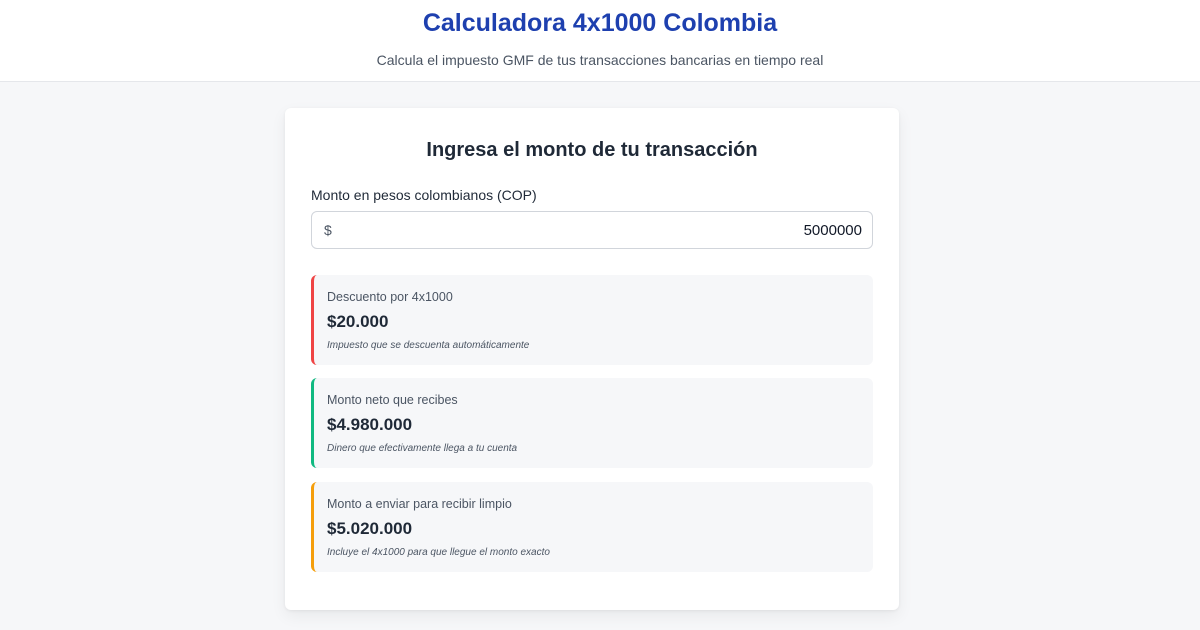  Describe the element at coordinates (592, 150) in the screenshot. I see `calculator-heading: Ingresa el monto de tu transacción` at that location.